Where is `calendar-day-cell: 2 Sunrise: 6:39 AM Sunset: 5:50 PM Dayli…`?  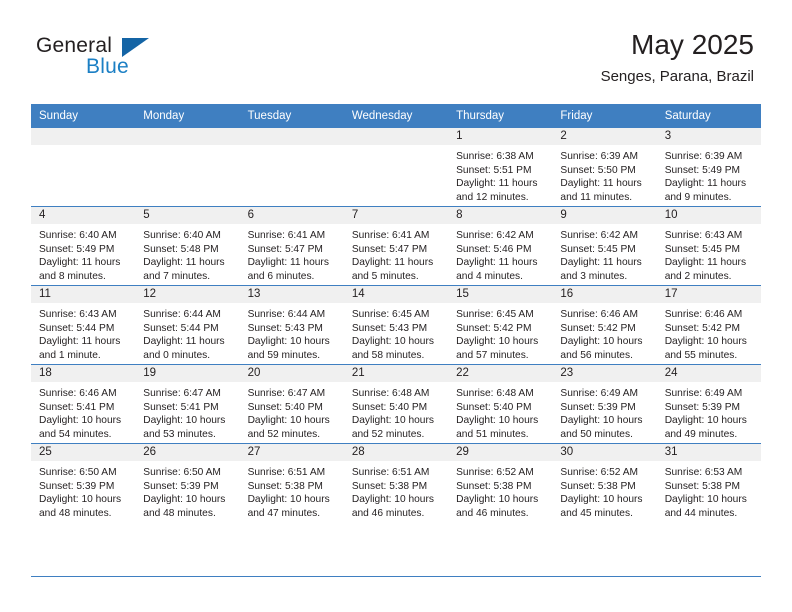 calendar-day-cell: 2 Sunrise: 6:39 AM Sunset: 5:50 PM Dayli… is located at coordinates (604, 167).